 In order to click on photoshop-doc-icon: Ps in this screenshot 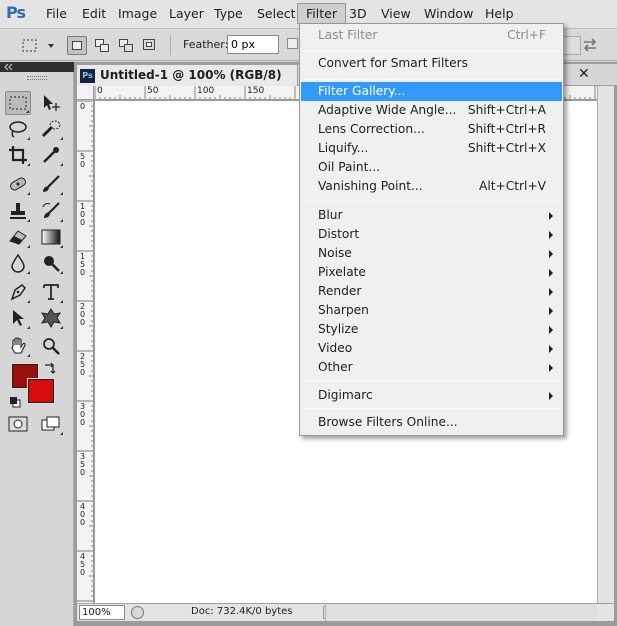, I will do `click(87, 76)`.